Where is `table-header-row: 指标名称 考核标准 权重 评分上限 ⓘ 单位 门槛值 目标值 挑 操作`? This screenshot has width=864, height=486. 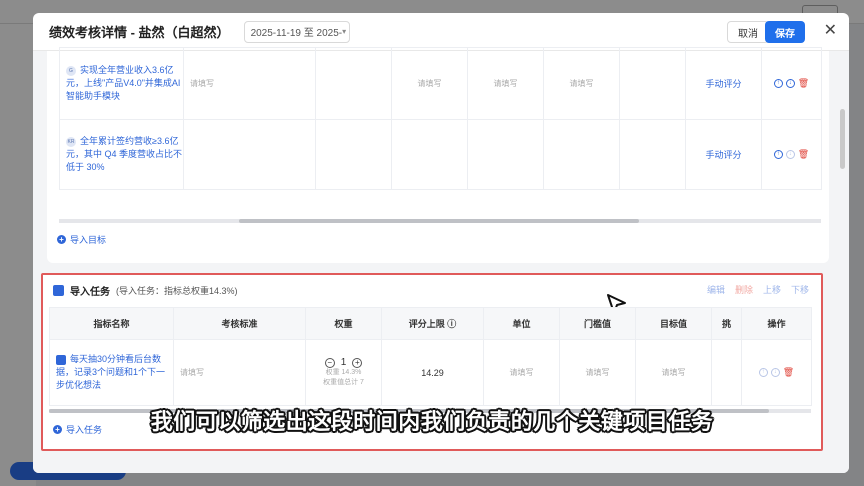 table-header-row: 指标名称 考核标准 权重 评分上限 ⓘ 单位 门槛值 目标值 挑 操作 is located at coordinates (430, 323).